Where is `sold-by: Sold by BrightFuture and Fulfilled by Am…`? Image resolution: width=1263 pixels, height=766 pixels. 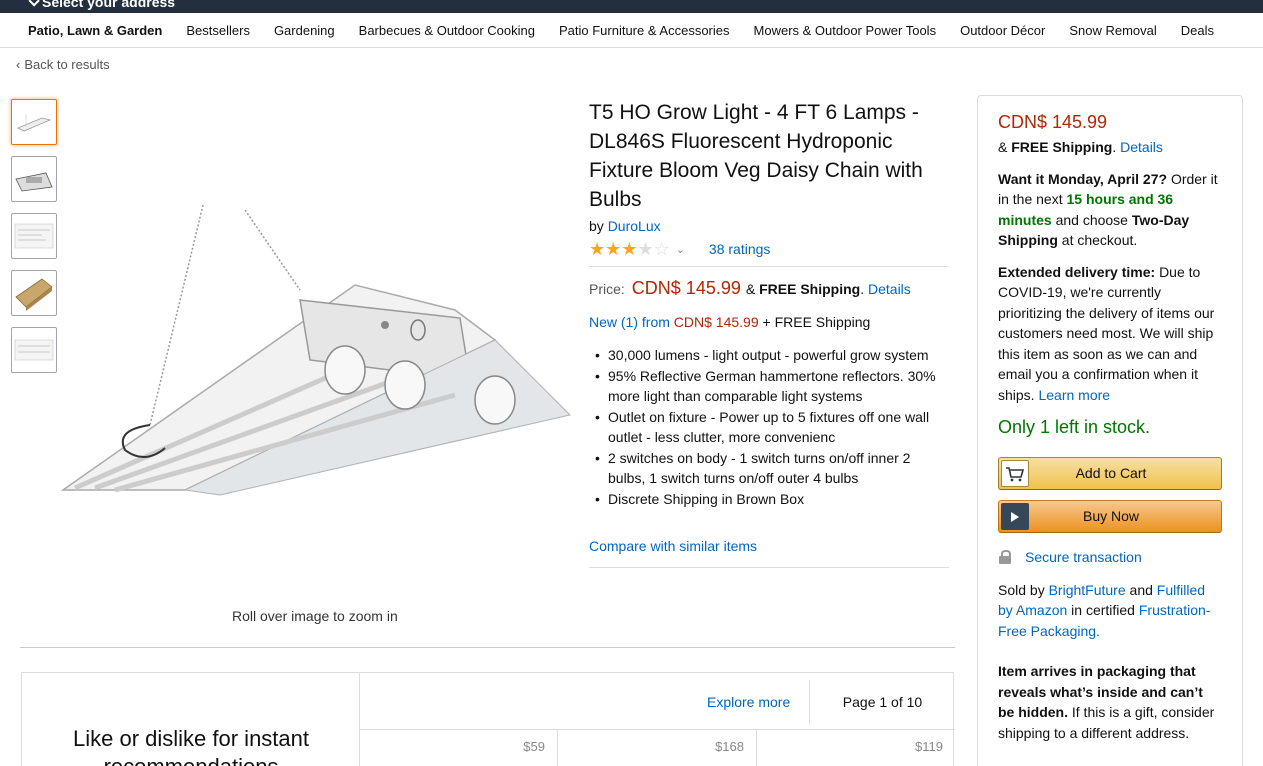
sold-by: Sold by BrightFuture and Fulfilled by Am… is located at coordinates (1110, 611).